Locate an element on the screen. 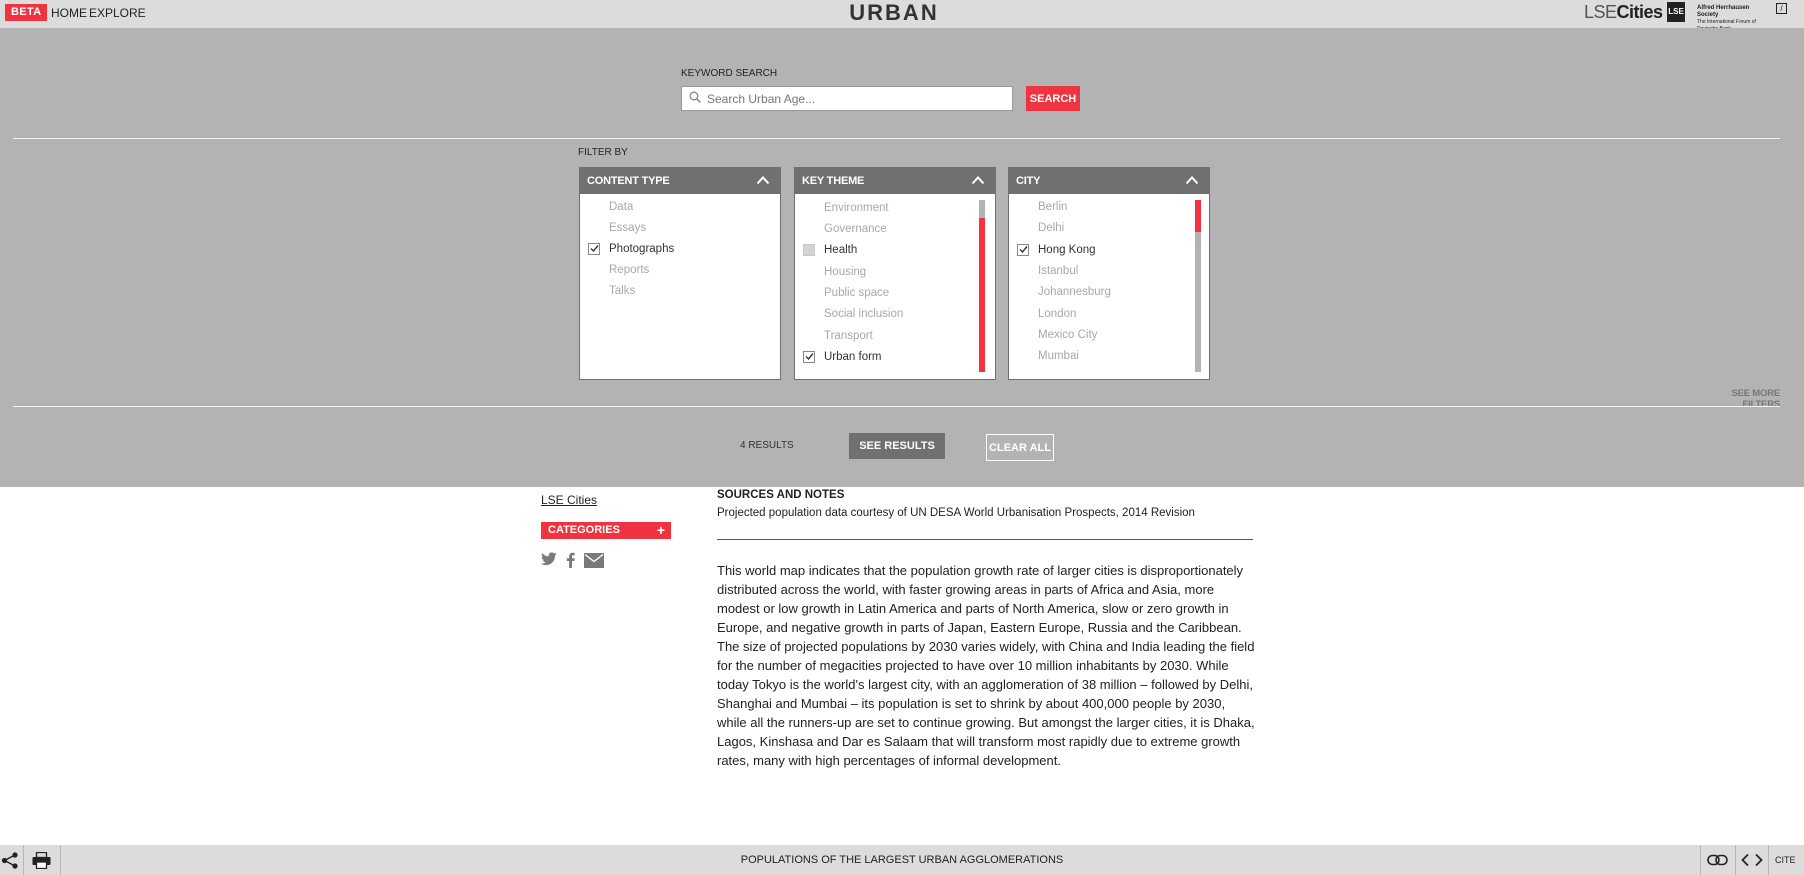 The image size is (1804, 875). lse-cities-logo-light: LSE is located at coordinates (1600, 12).